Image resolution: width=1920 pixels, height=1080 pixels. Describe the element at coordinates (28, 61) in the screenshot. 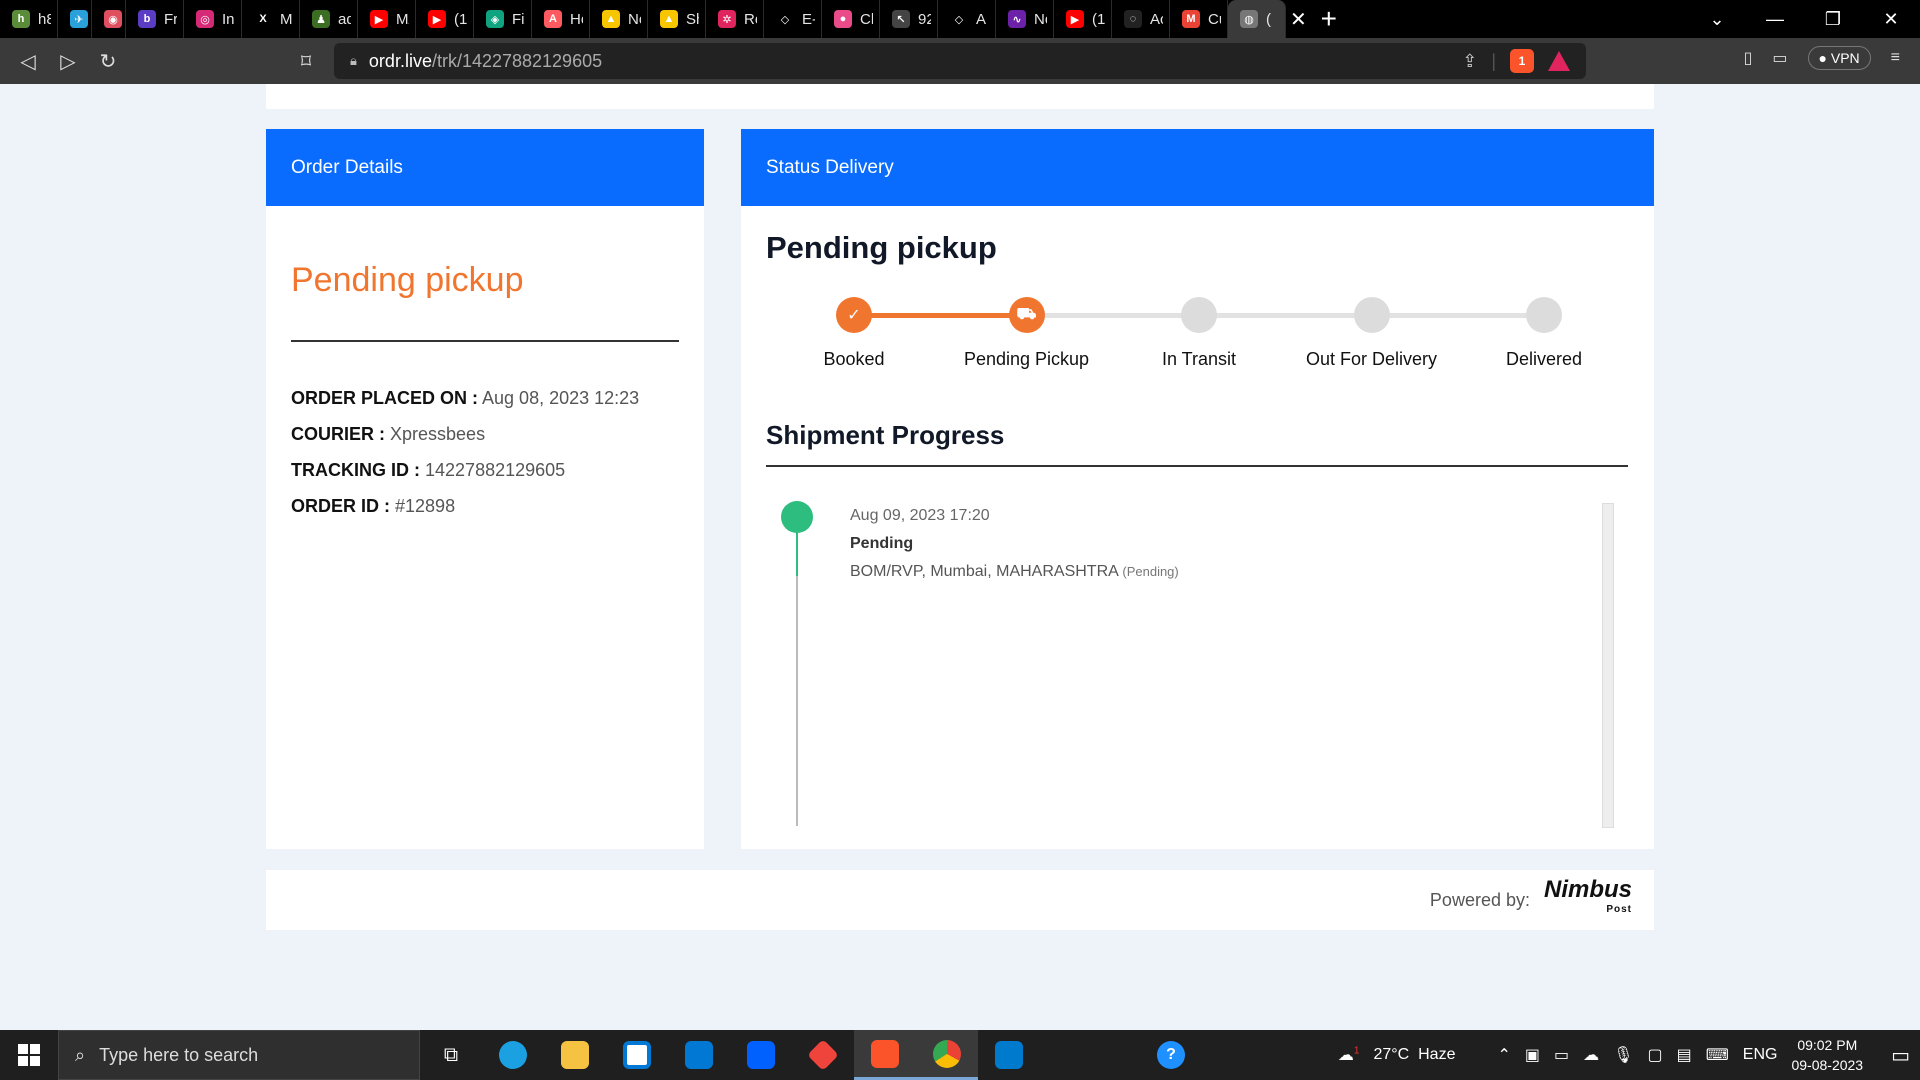

I see `back-button: ◁` at that location.